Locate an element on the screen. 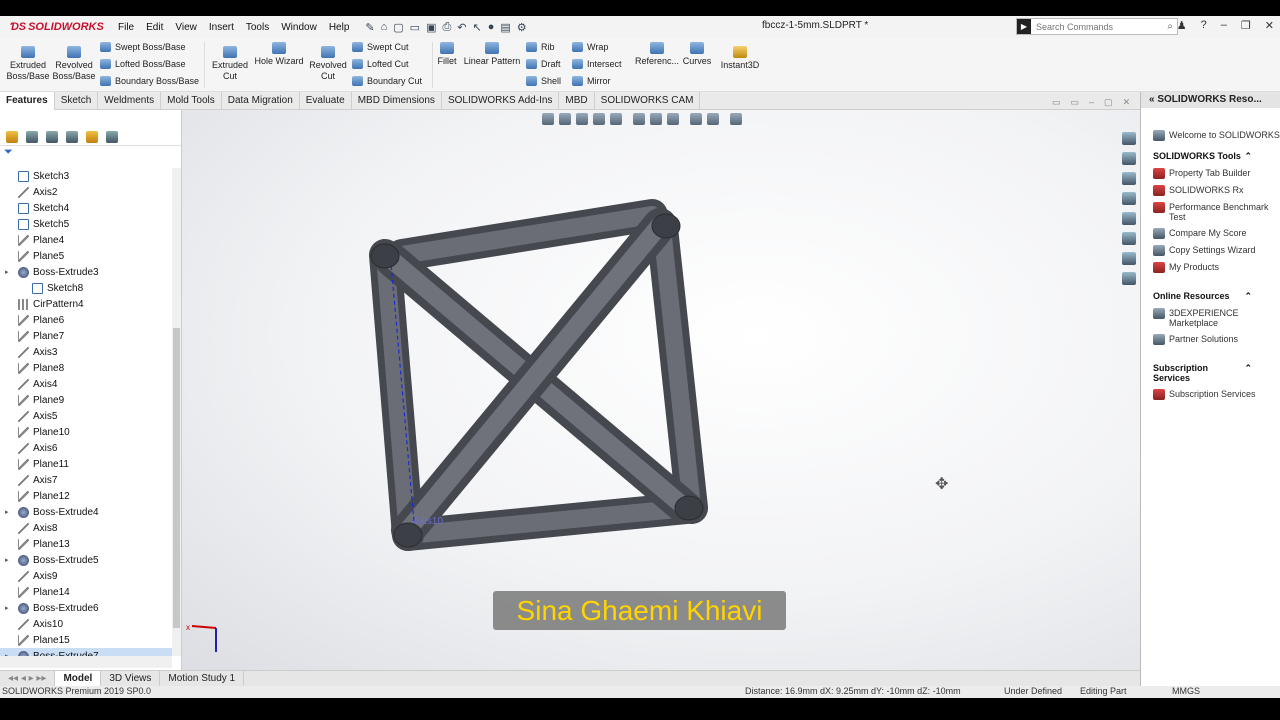 The height and width of the screenshot is (720, 1280). tree-item: Plane5 is located at coordinates (86, 256).